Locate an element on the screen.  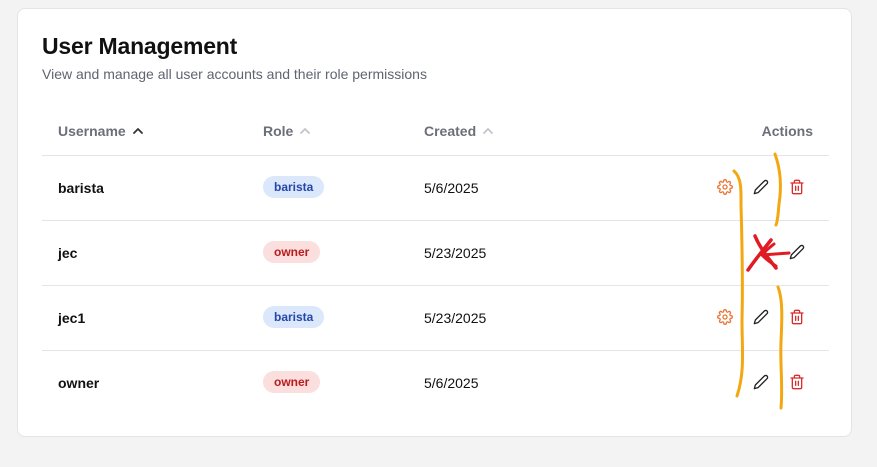
table-row: barista barista 5/6/2025 is located at coordinates (435, 188).